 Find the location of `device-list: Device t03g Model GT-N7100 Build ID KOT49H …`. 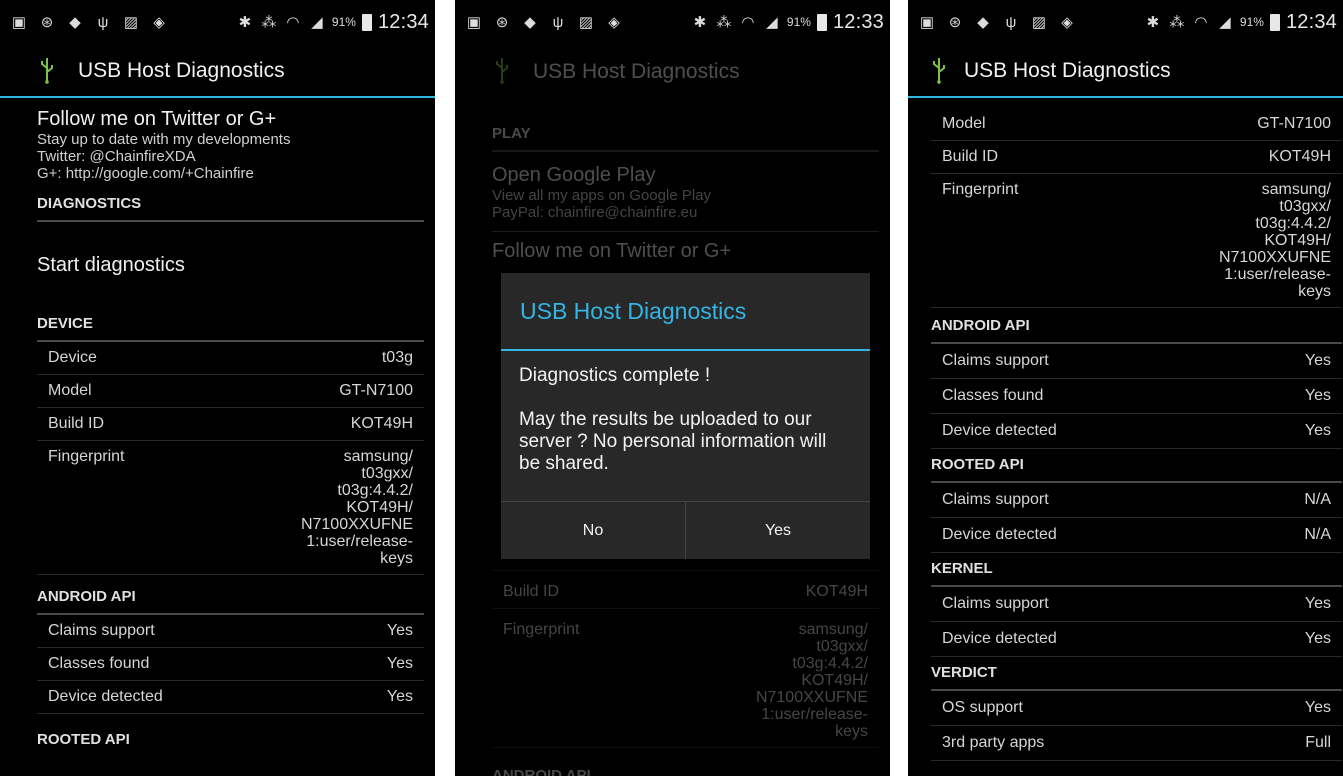

device-list: Device t03g Model GT-N7100 Build ID KOT49H … is located at coordinates (217, 458).